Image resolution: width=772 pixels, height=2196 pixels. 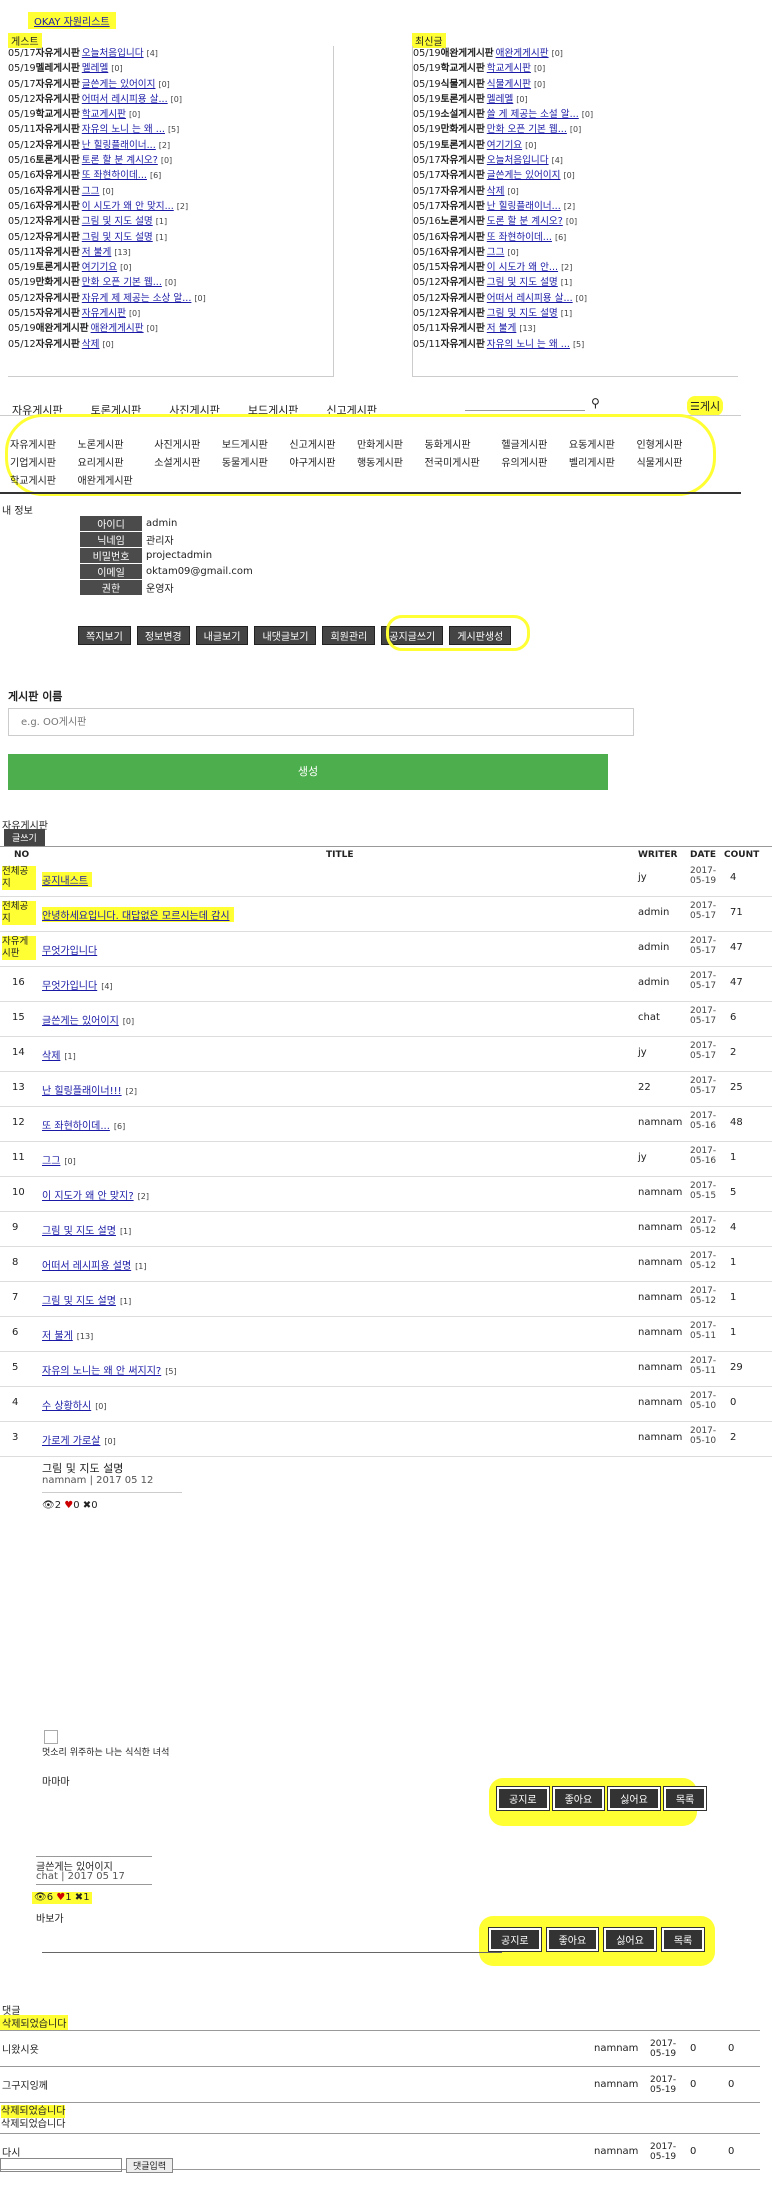 What do you see at coordinates (386, 1019) in the screenshot?
I see `table-row: 15 글쓴게는 있어이지 [0] chat 2017-05-17 6` at bounding box center [386, 1019].